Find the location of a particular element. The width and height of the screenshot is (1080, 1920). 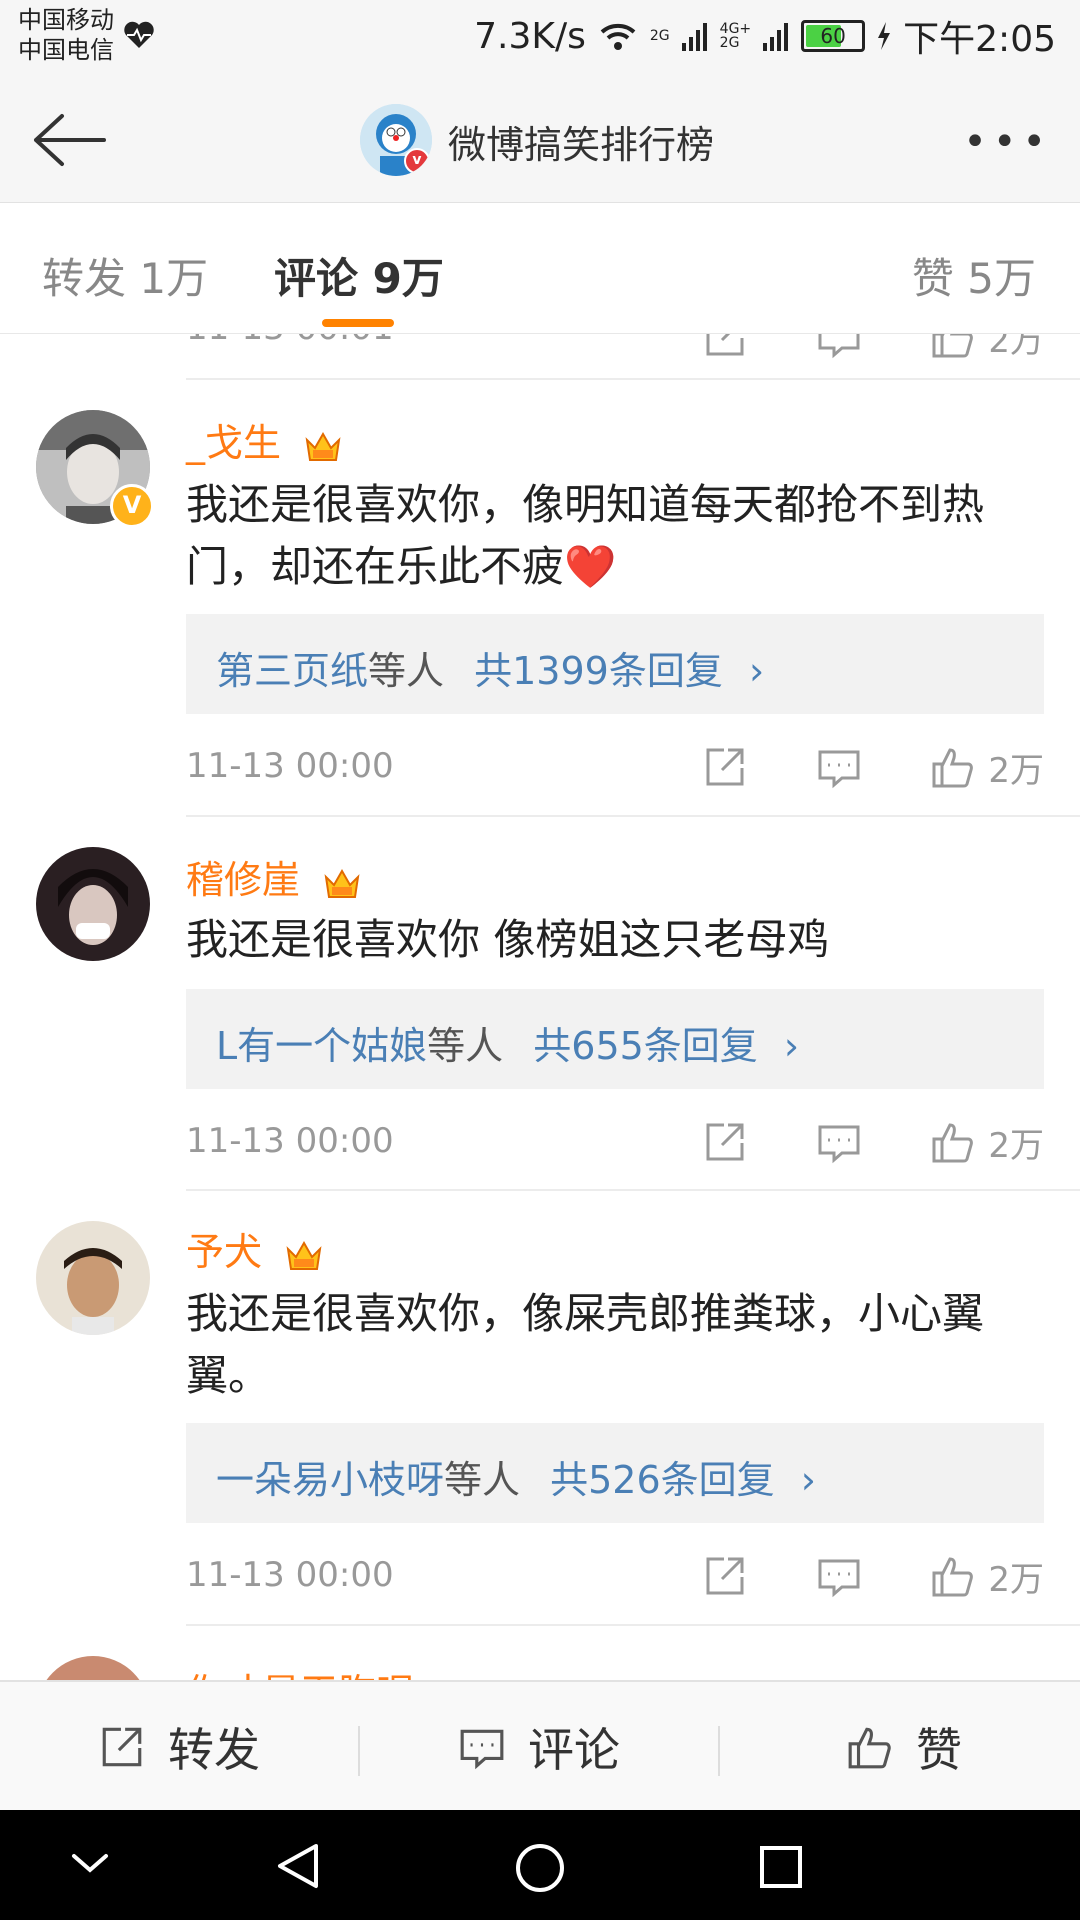

charging-icon is located at coordinates (884, 36).